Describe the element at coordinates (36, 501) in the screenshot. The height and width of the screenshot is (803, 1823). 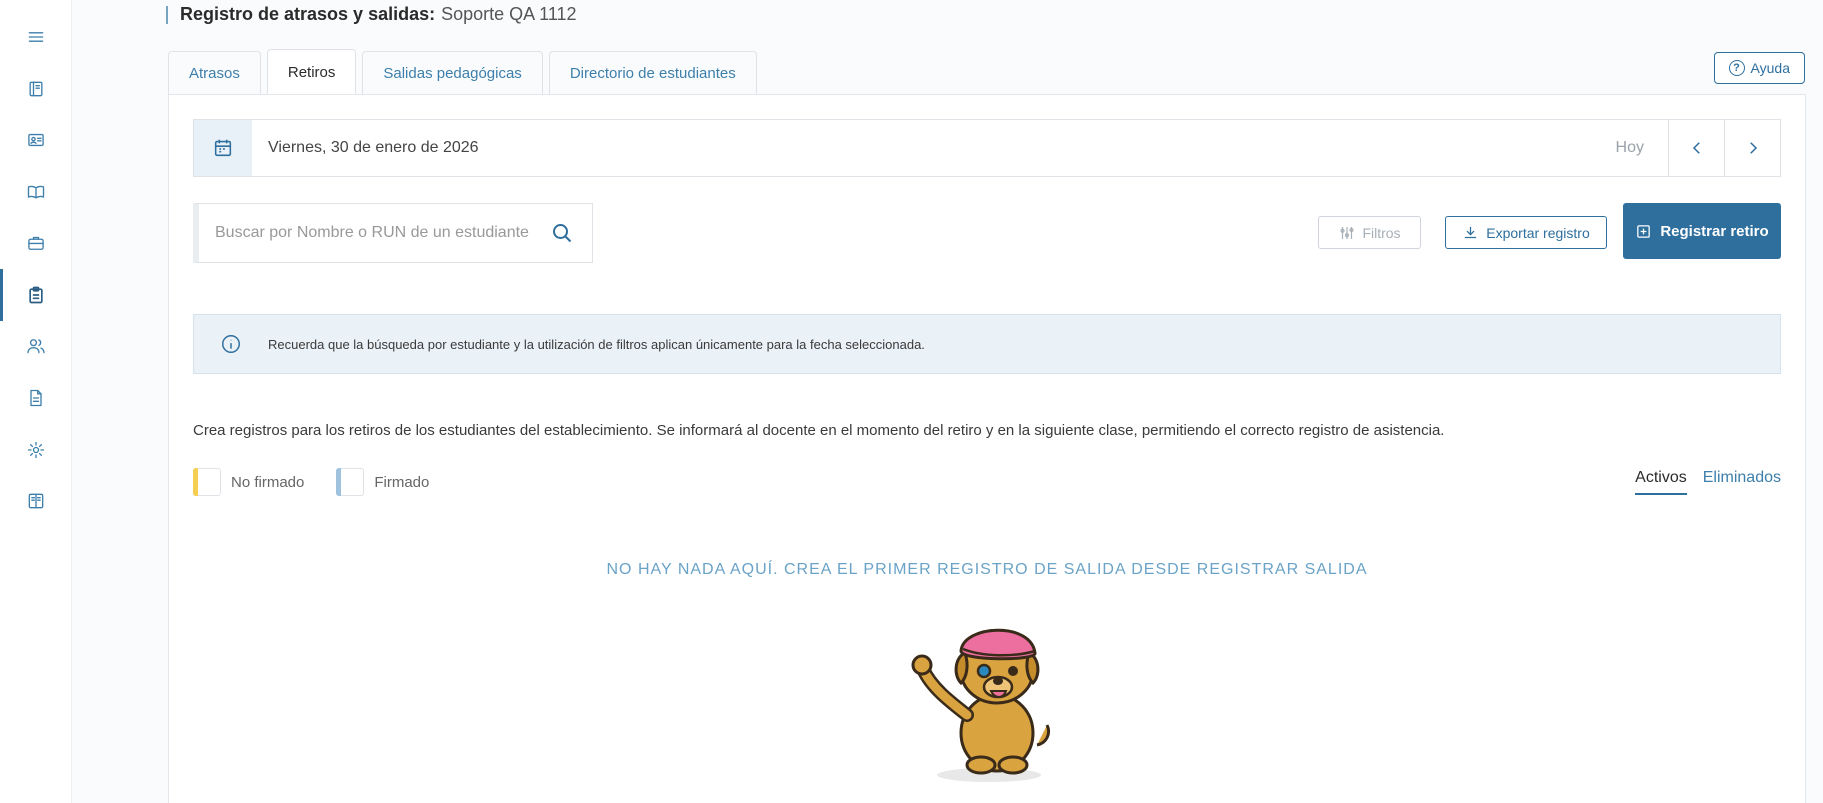
I see `manual-icon` at that location.